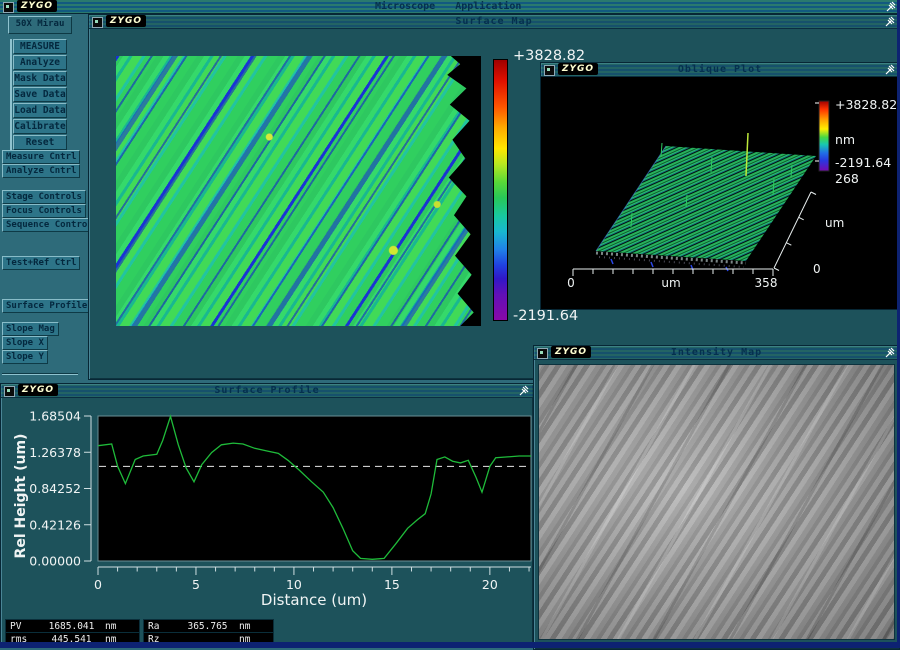  What do you see at coordinates (41, 171) in the screenshot?
I see `analyze-cntrl-button: Analyze Cntrl` at bounding box center [41, 171].